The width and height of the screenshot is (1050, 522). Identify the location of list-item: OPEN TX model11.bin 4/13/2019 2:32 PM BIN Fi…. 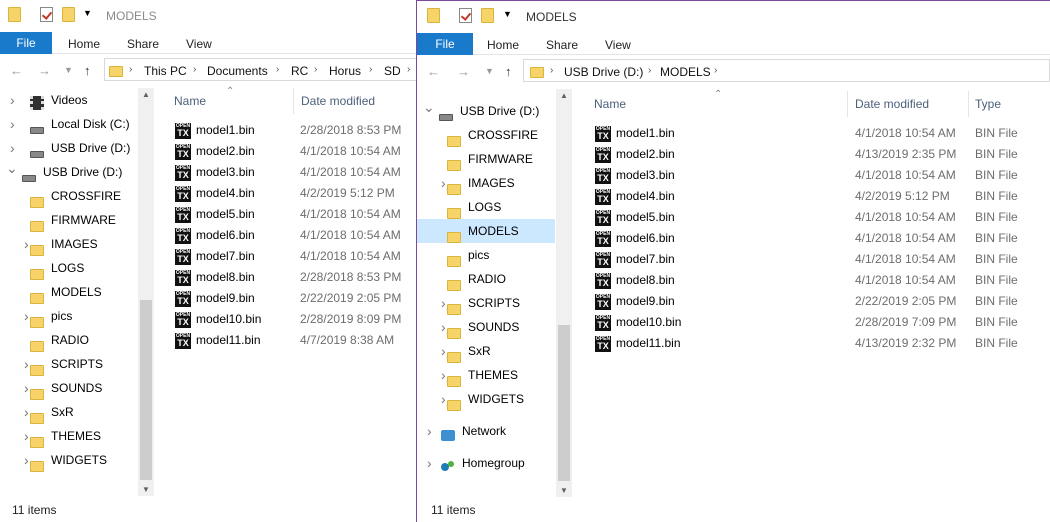
(733, 343).